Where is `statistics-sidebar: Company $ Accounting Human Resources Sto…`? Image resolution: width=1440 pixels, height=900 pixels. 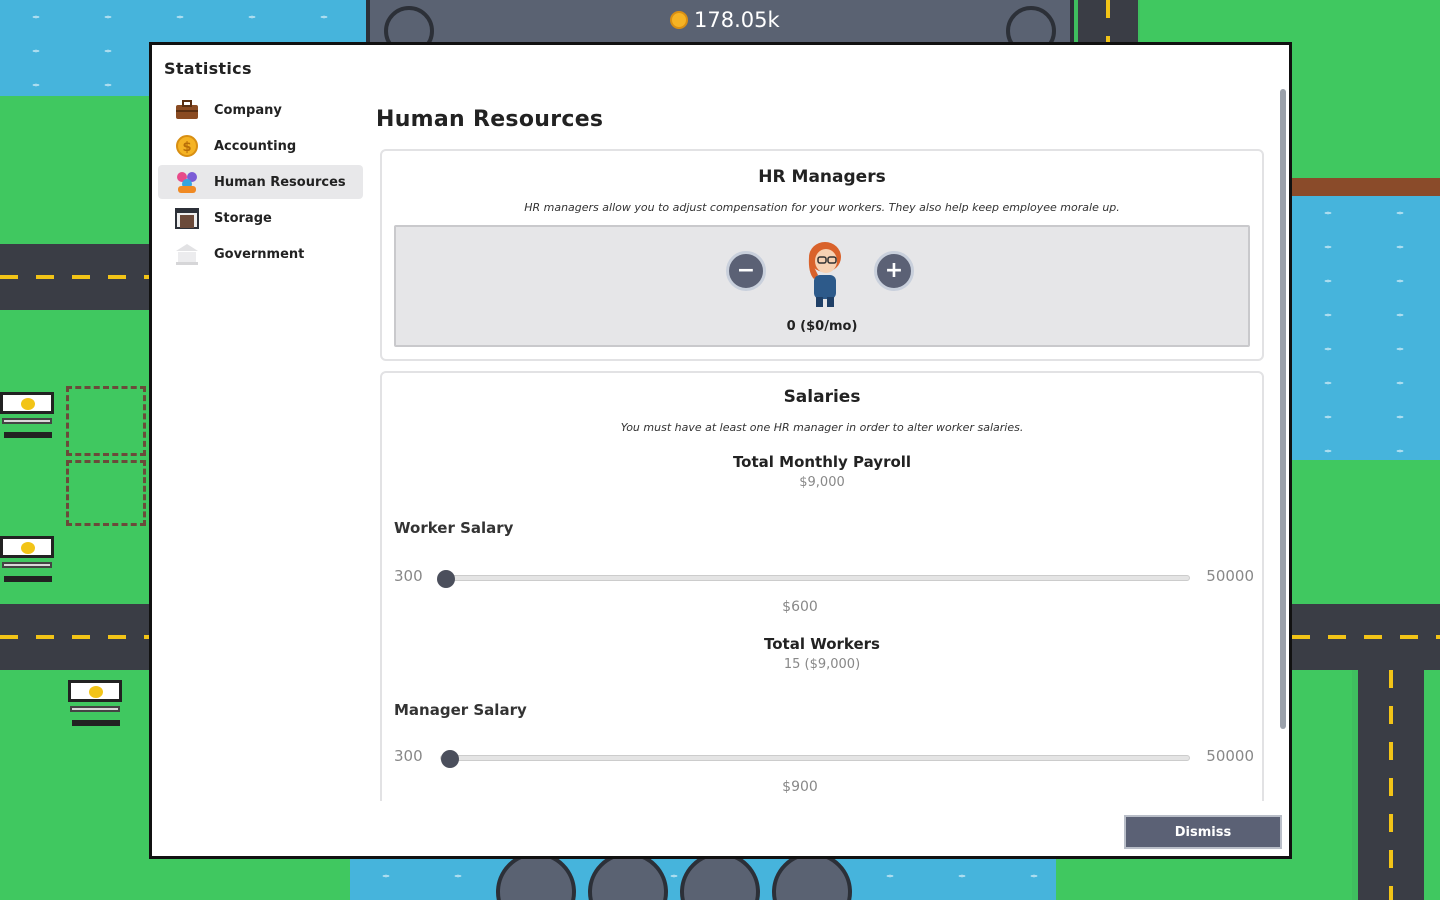
statistics-sidebar: Company $ Accounting Human Resources Sto… is located at coordinates (260, 183).